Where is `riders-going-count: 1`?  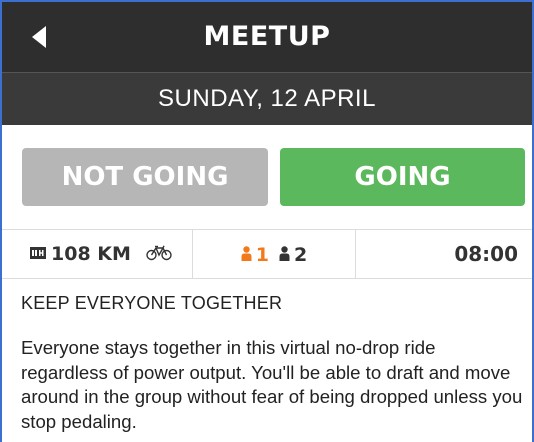
riders-going-count: 1 is located at coordinates (262, 254).